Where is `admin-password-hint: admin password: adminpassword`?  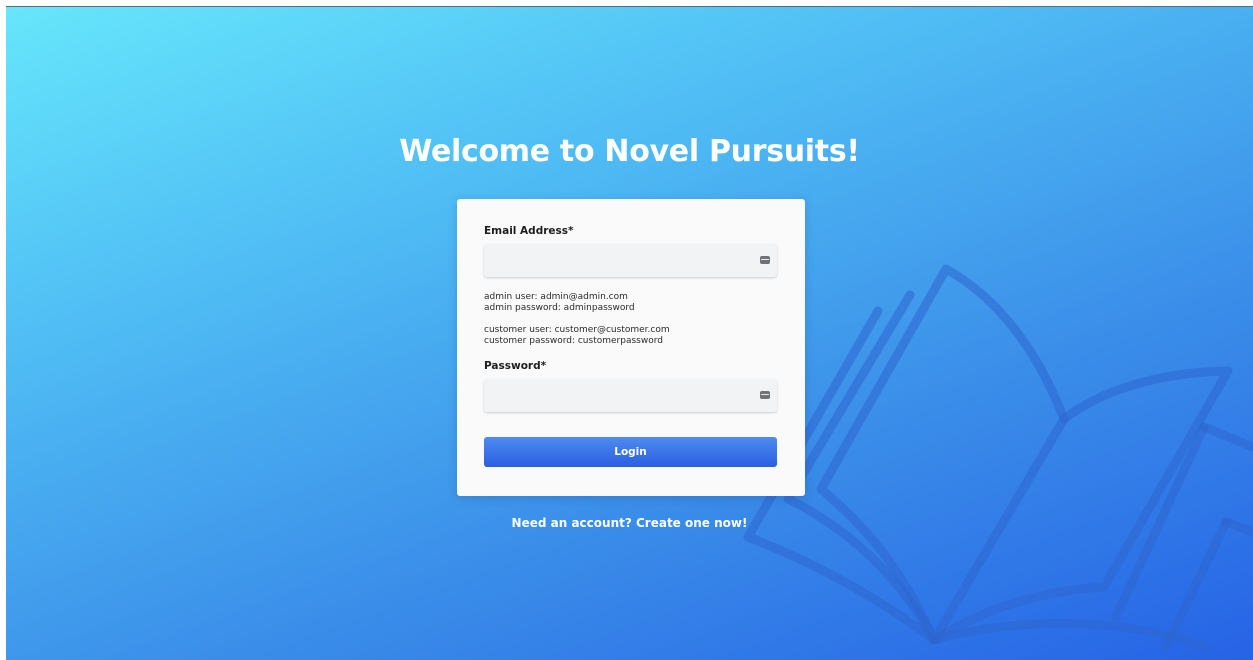 admin-password-hint: admin password: adminpassword is located at coordinates (559, 308).